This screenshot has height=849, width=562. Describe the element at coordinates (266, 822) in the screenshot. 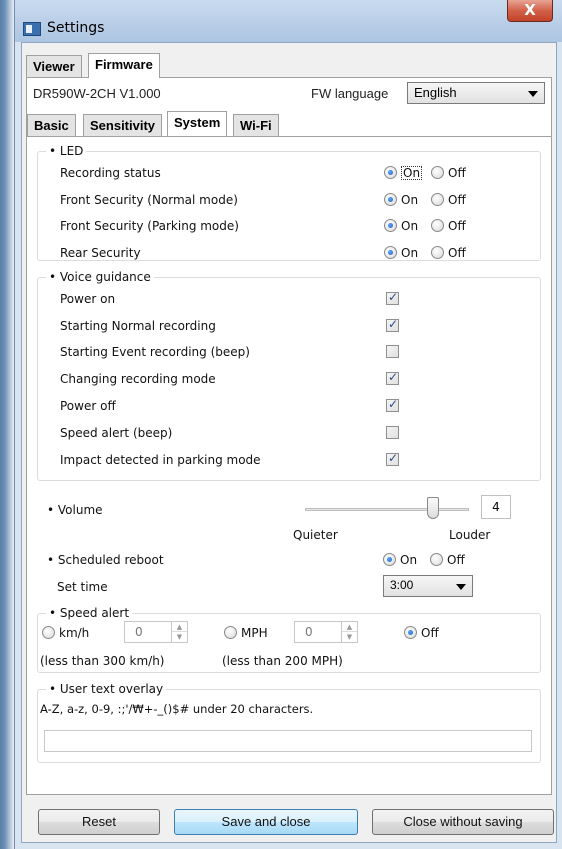

I see `save-and-close-button: Save and close` at that location.